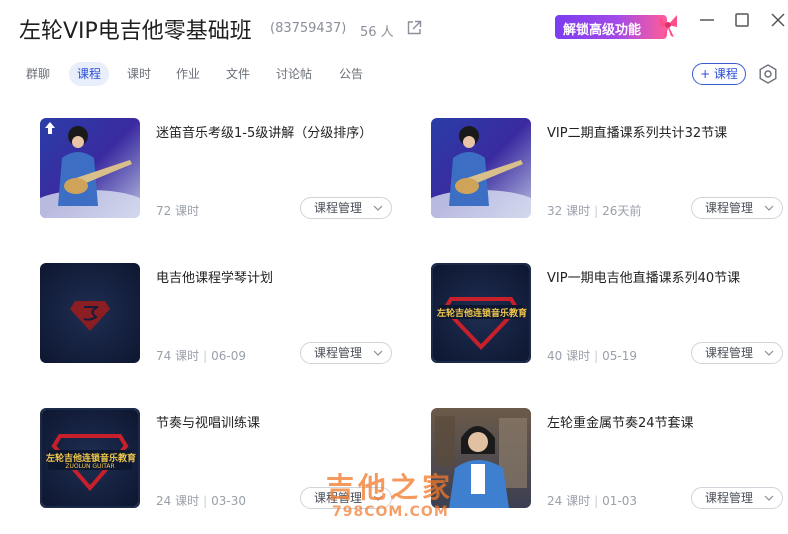  I want to click on external-link-icon, so click(414, 28).